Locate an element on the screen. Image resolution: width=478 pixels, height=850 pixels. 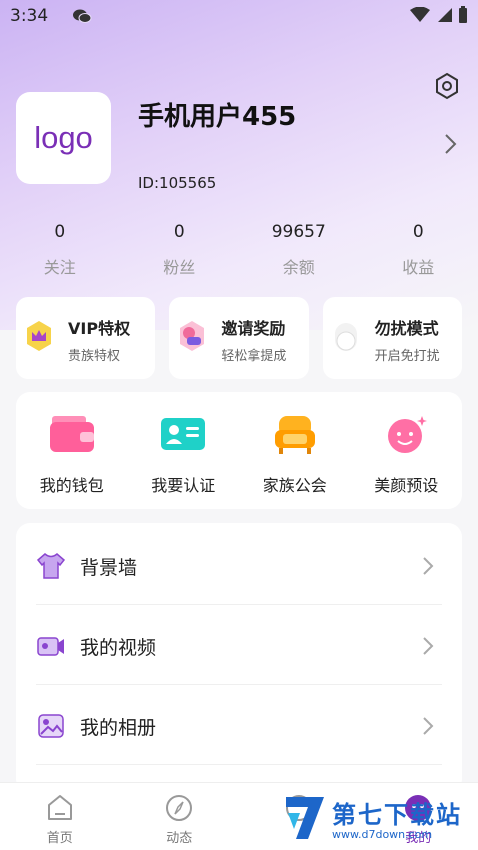
menu-item-my-videos: 我的视频 is located at coordinates (239, 645).